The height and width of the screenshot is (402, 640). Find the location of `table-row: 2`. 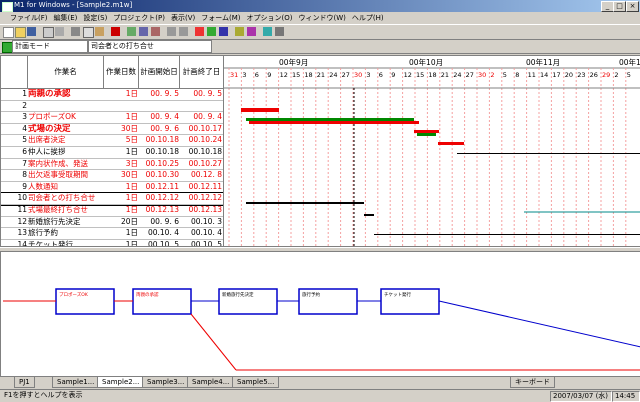

table-row: 2 is located at coordinates (112, 107).